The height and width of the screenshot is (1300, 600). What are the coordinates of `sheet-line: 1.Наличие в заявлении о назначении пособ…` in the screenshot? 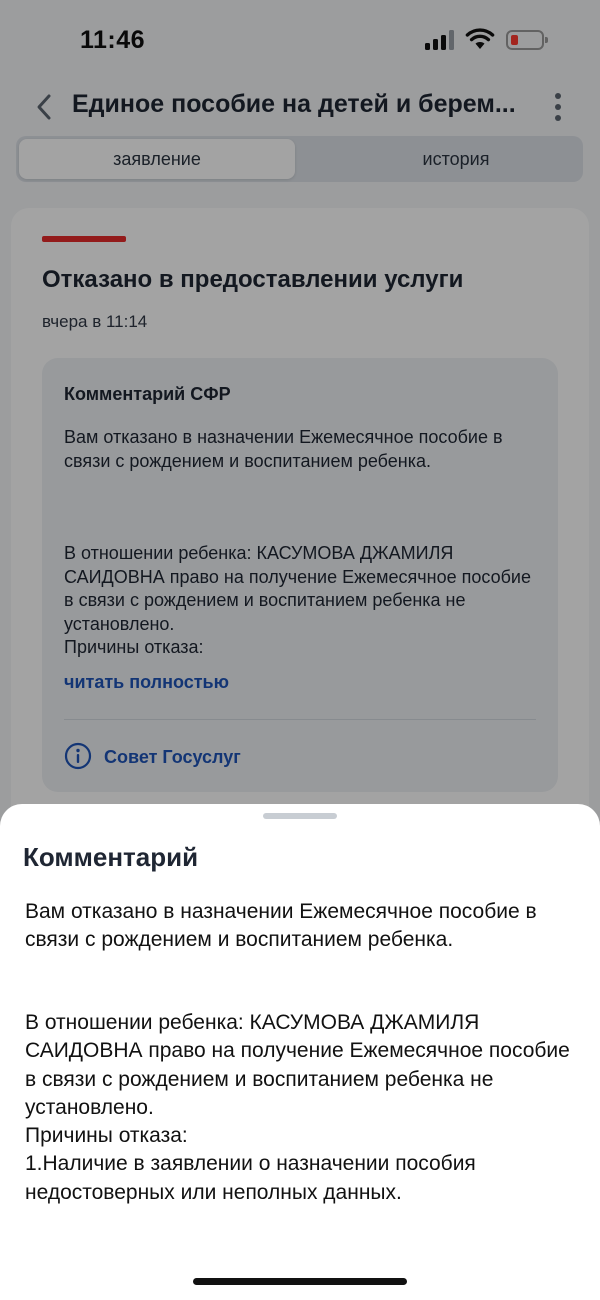 It's located at (250, 1178).